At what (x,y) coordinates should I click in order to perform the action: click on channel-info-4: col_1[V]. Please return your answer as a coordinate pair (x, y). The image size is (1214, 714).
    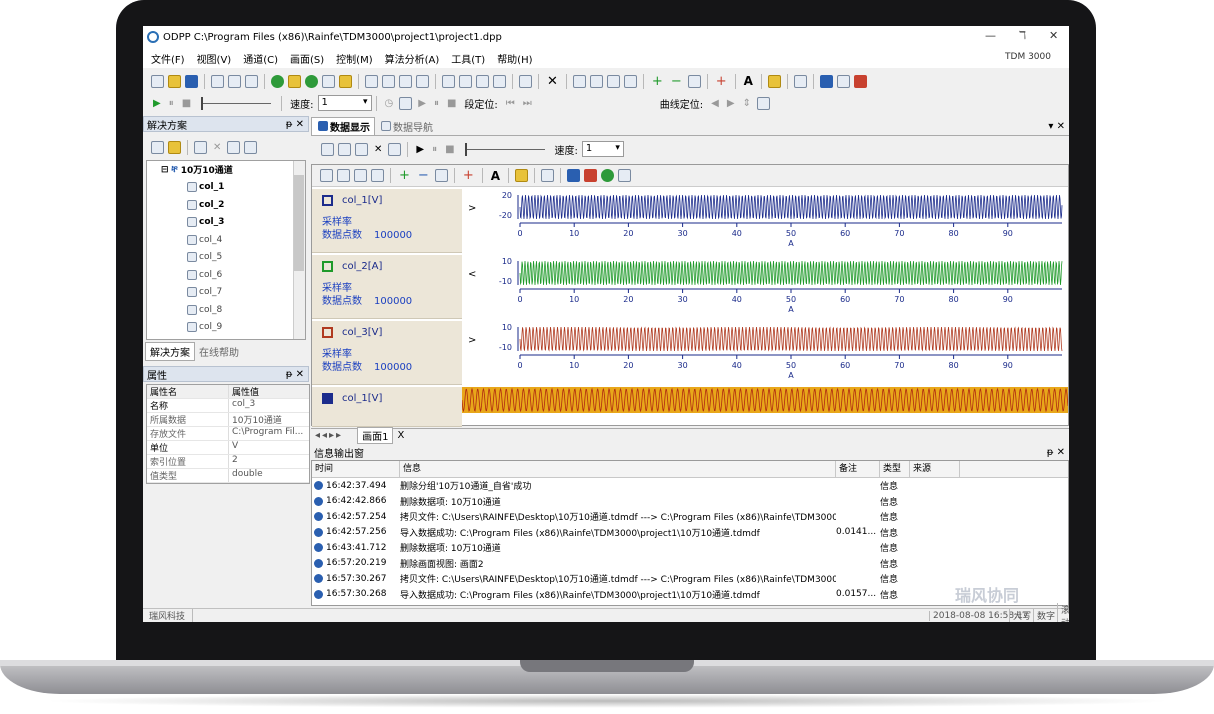
    Looking at the image, I should click on (387, 407).